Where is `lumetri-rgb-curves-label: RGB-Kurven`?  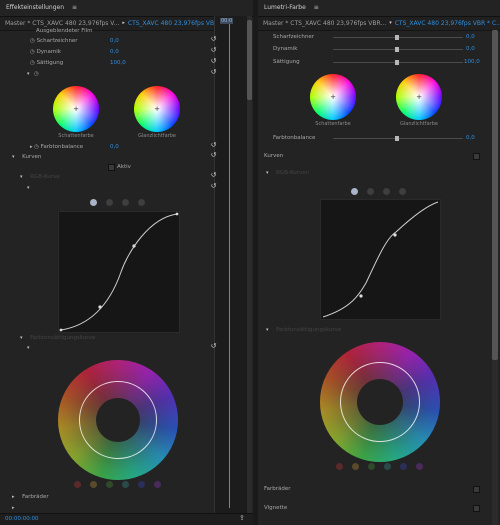
lumetri-rgb-curves-label: RGB-Kurven is located at coordinates (293, 173).